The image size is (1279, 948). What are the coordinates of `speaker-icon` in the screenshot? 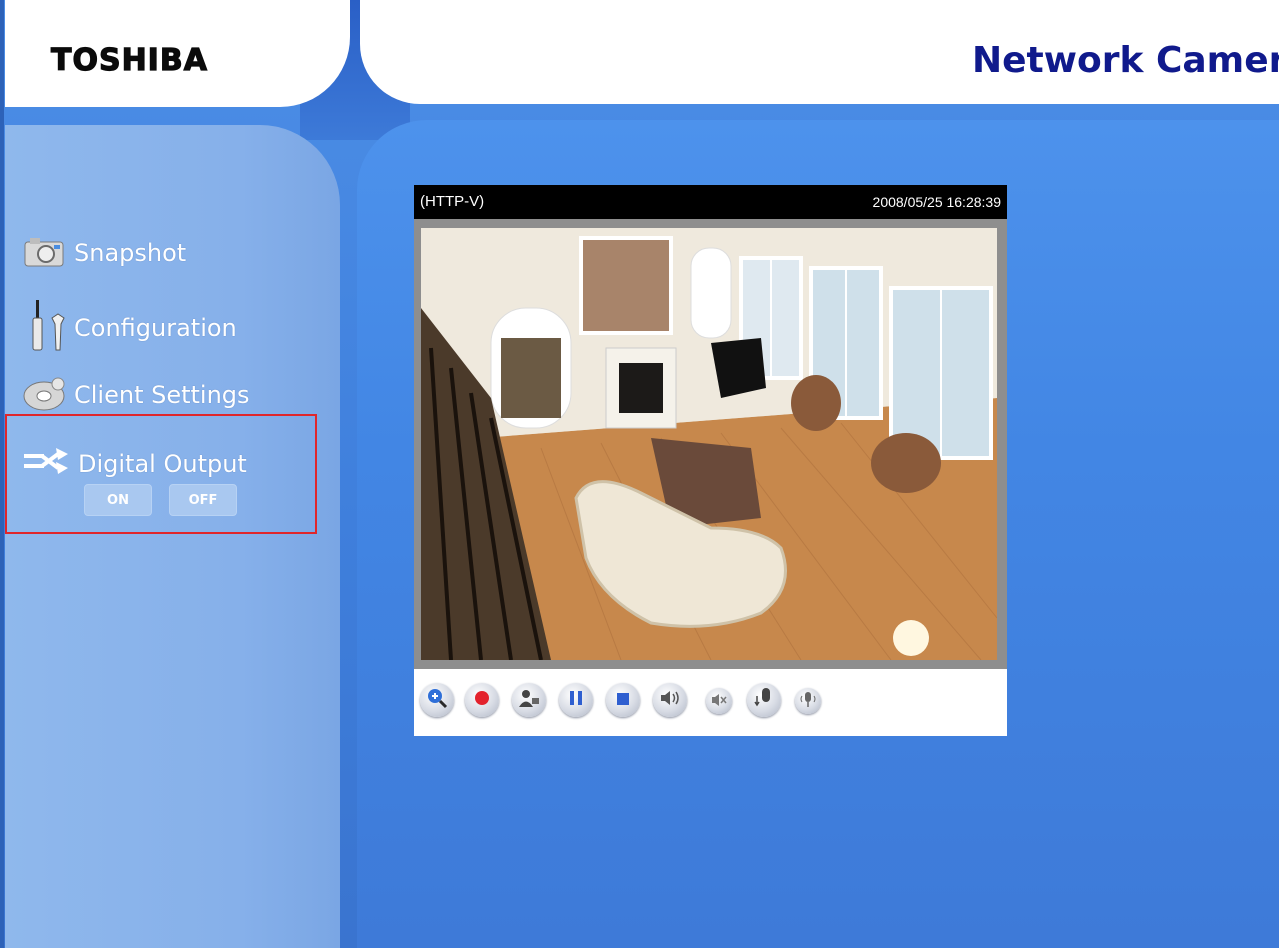 It's located at (670, 700).